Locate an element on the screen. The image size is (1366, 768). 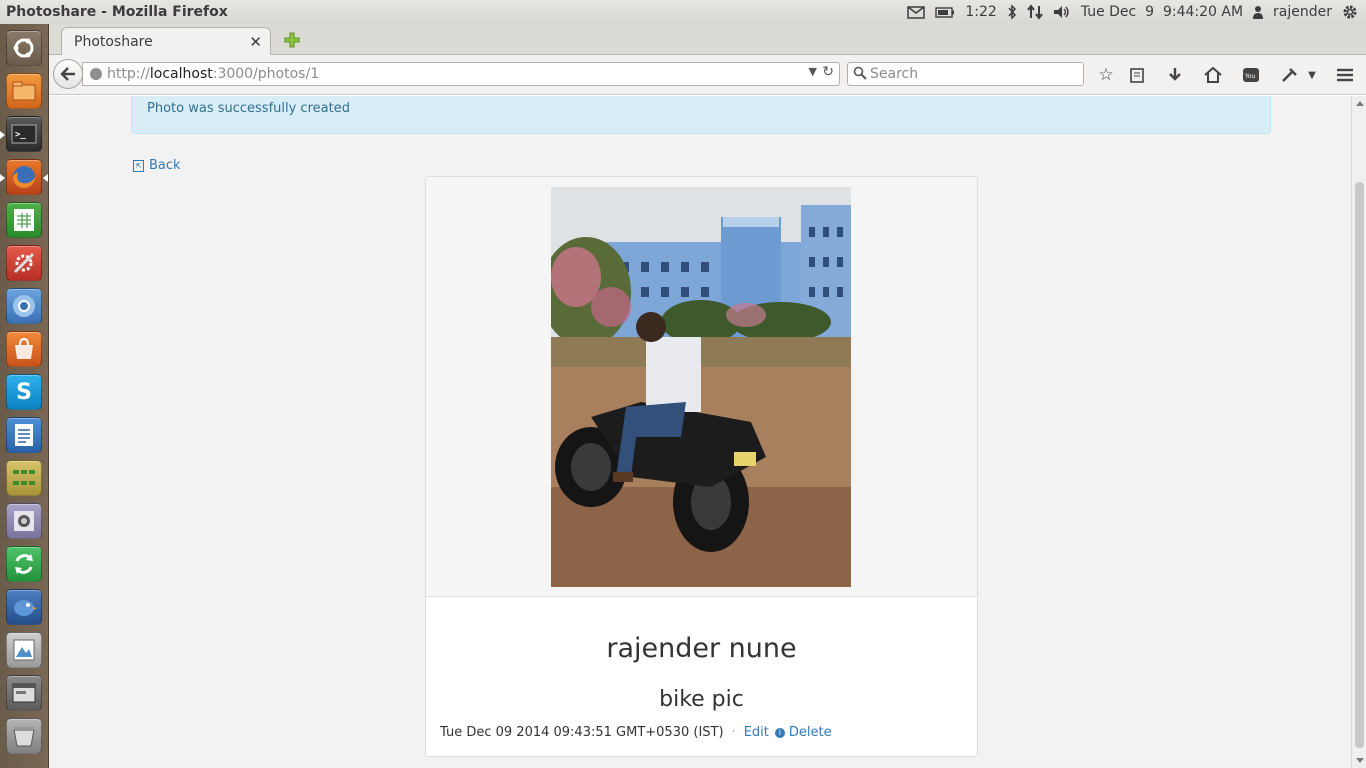
youtube-icon: You is located at coordinates (1251, 75).